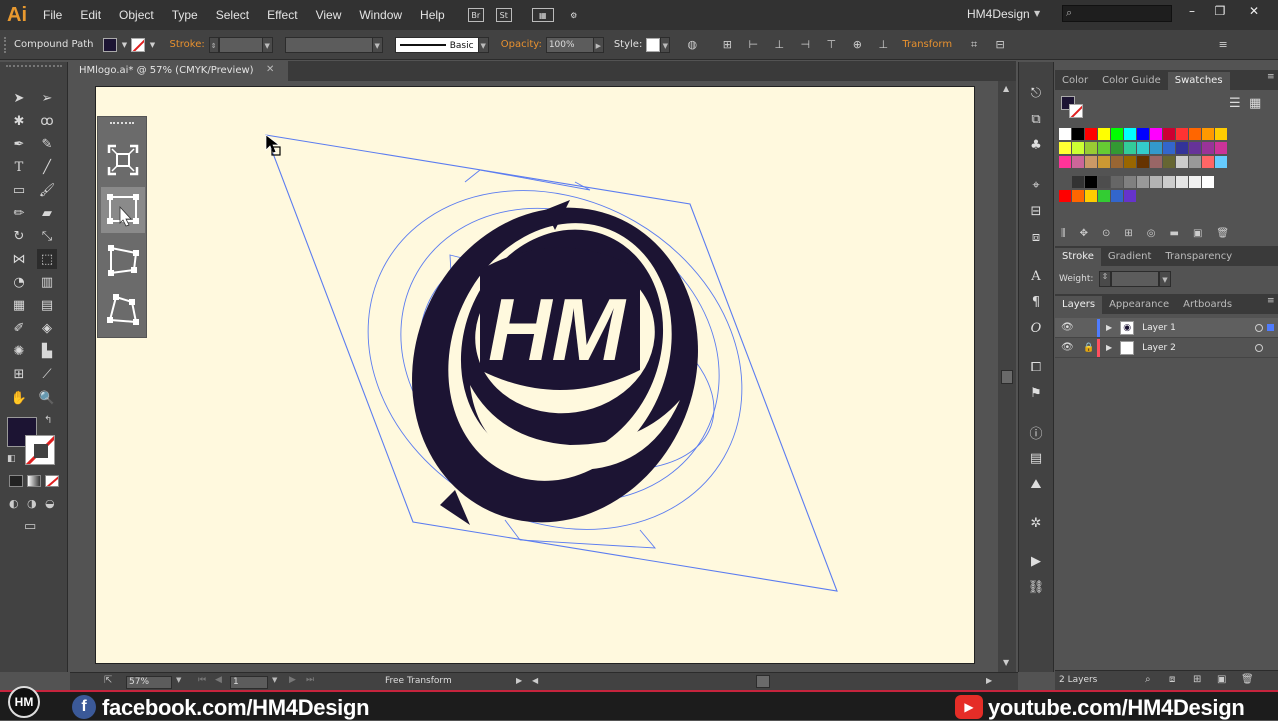 This screenshot has height=721, width=1278. What do you see at coordinates (1130, 257) in the screenshot?
I see `tab-gradient: Gradient` at bounding box center [1130, 257].